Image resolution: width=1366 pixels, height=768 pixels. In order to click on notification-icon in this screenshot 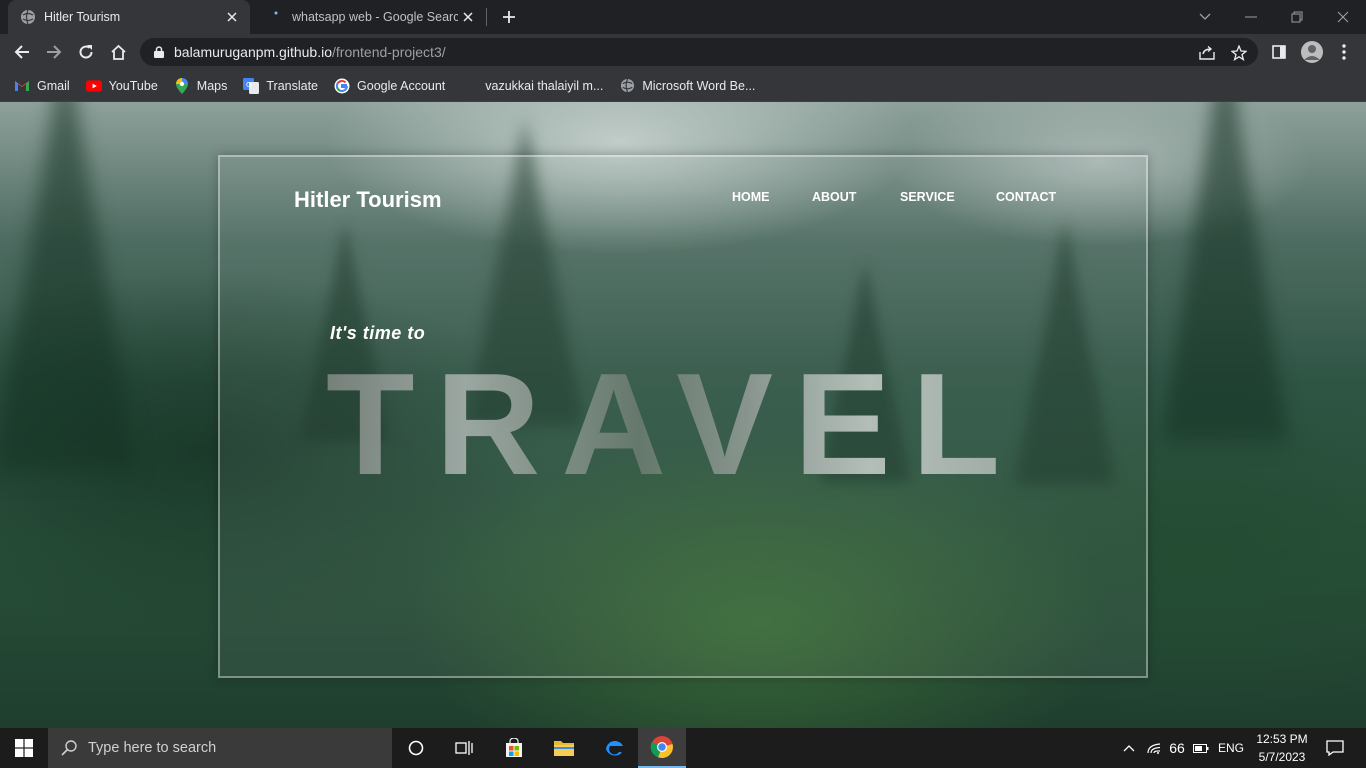, I will do `click(1335, 748)`.